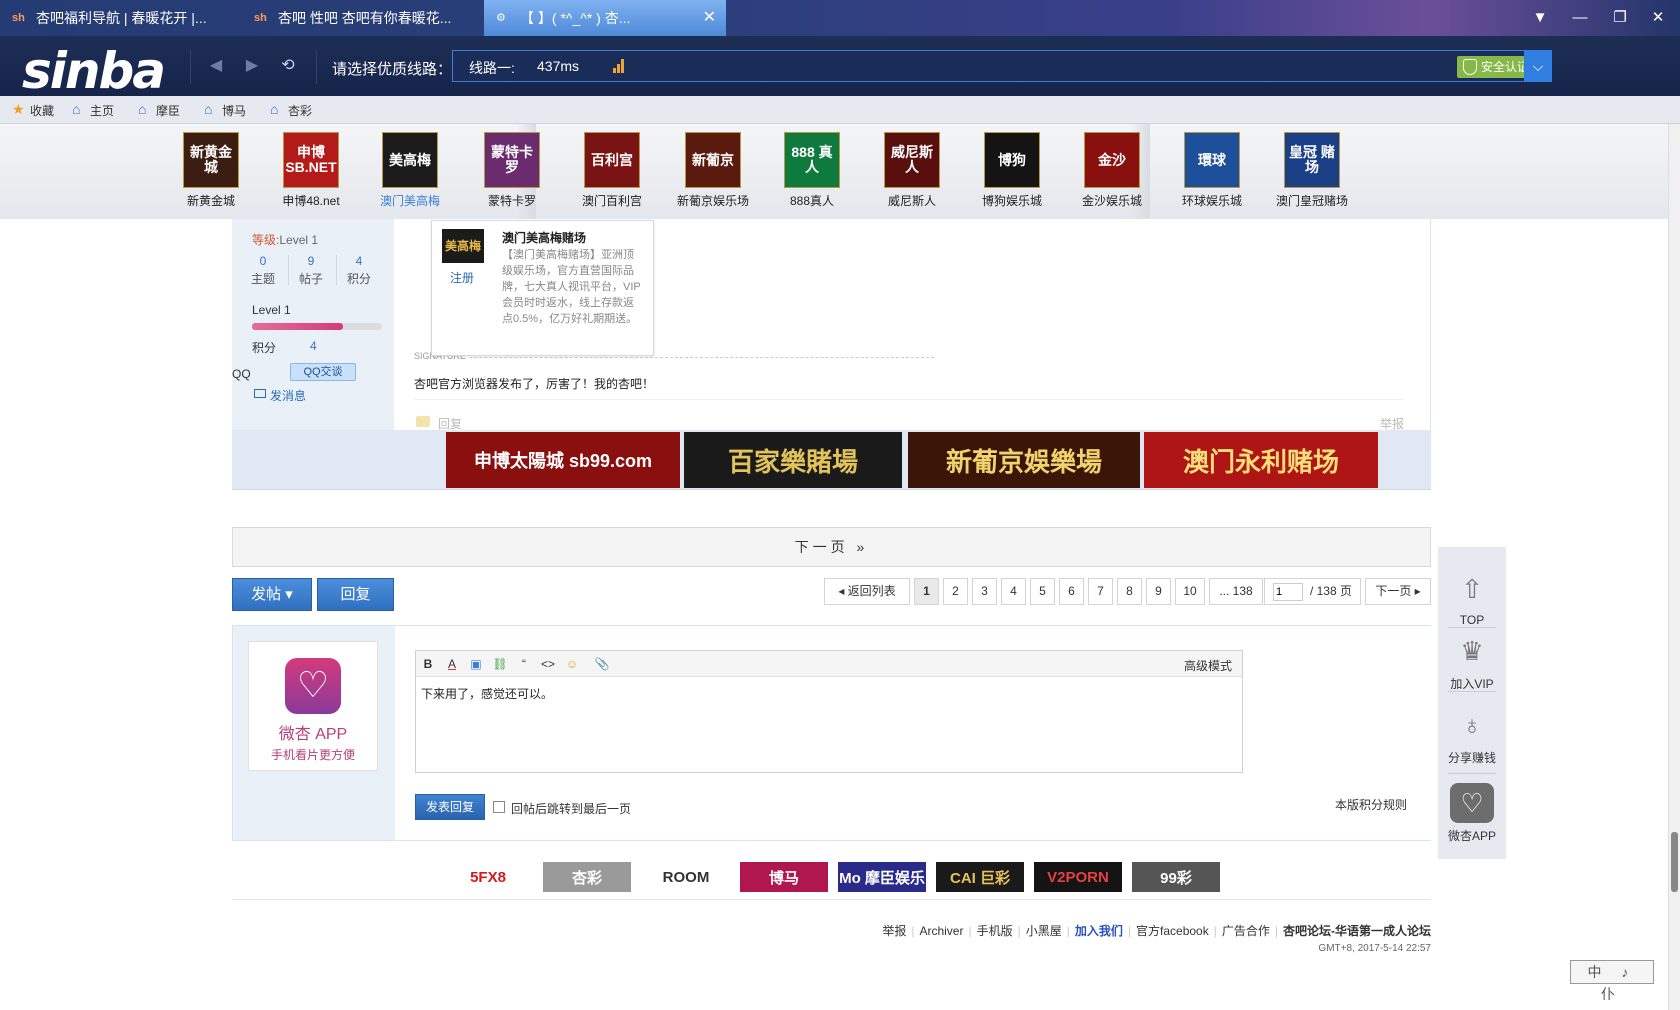 The width and height of the screenshot is (1680, 1010). I want to click on casino-item: 博狗 博狗娱乐城, so click(1012, 170).